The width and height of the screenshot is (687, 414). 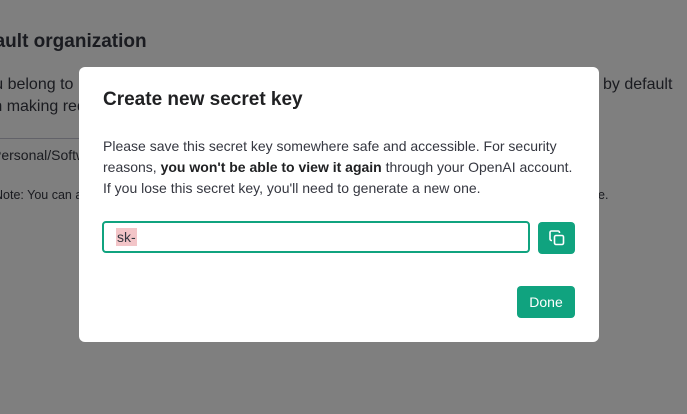 I want to click on description-warning: you won't be able to view it again, so click(x=271, y=167).